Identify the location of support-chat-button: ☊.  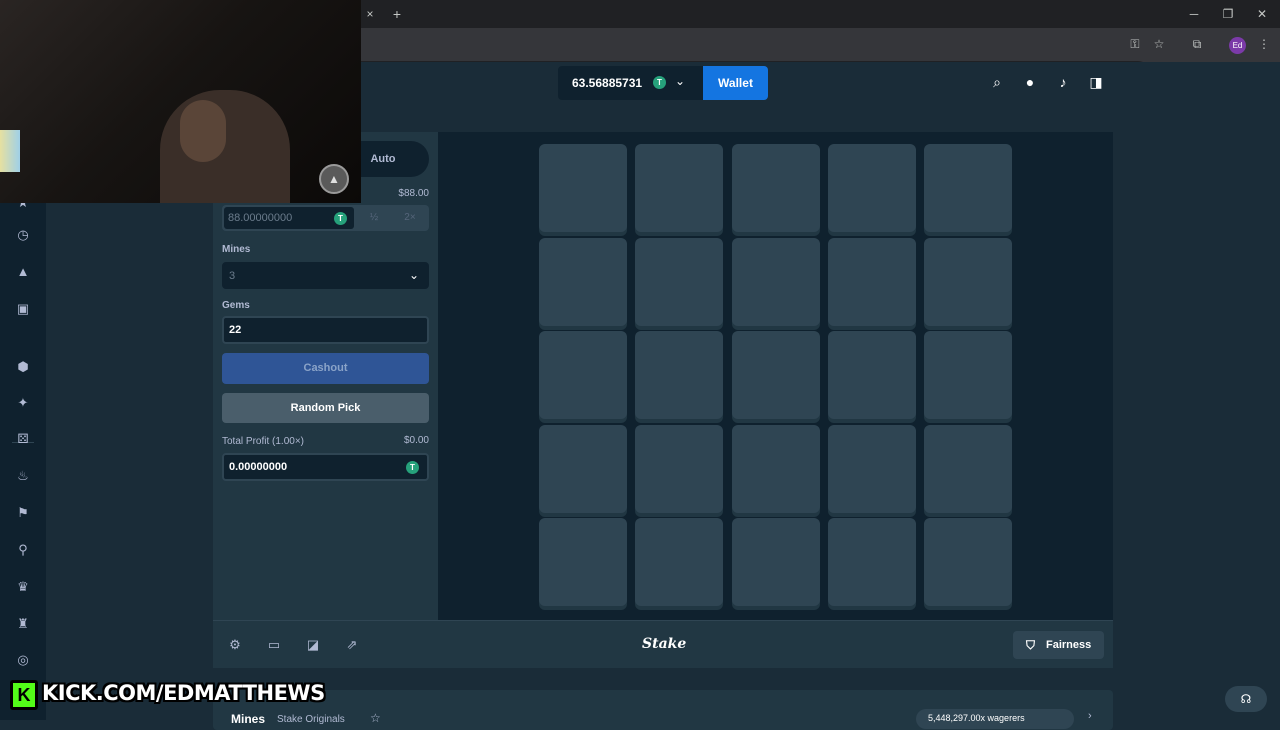
(1246, 699).